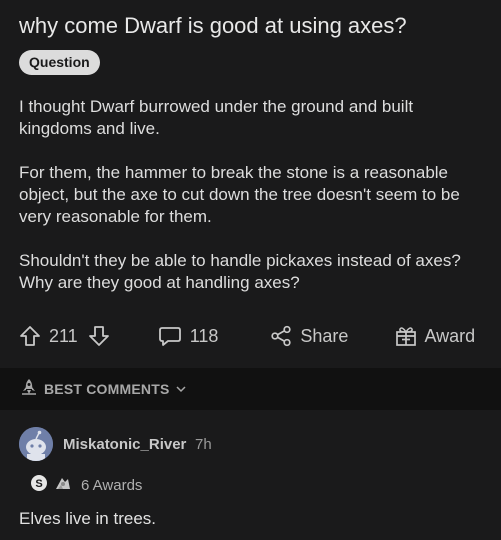  I want to click on rocket-icon, so click(29, 389).